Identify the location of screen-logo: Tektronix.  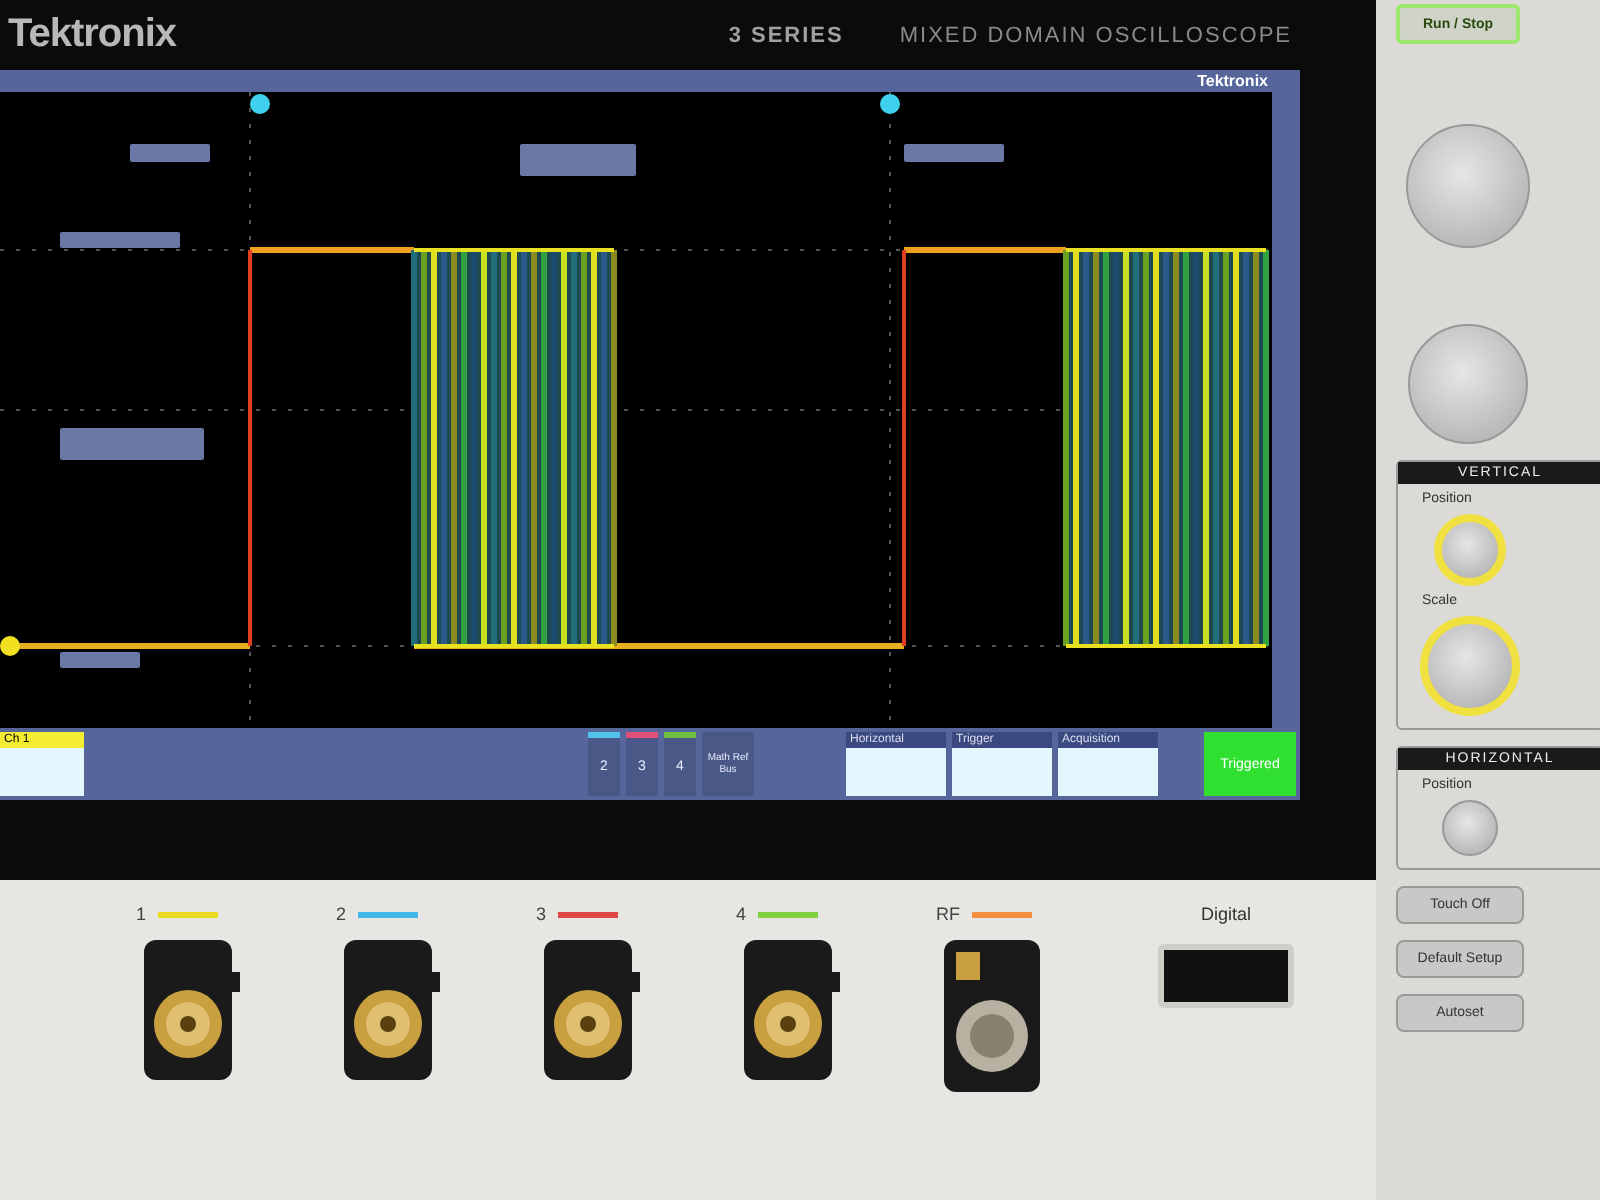
(1232, 81).